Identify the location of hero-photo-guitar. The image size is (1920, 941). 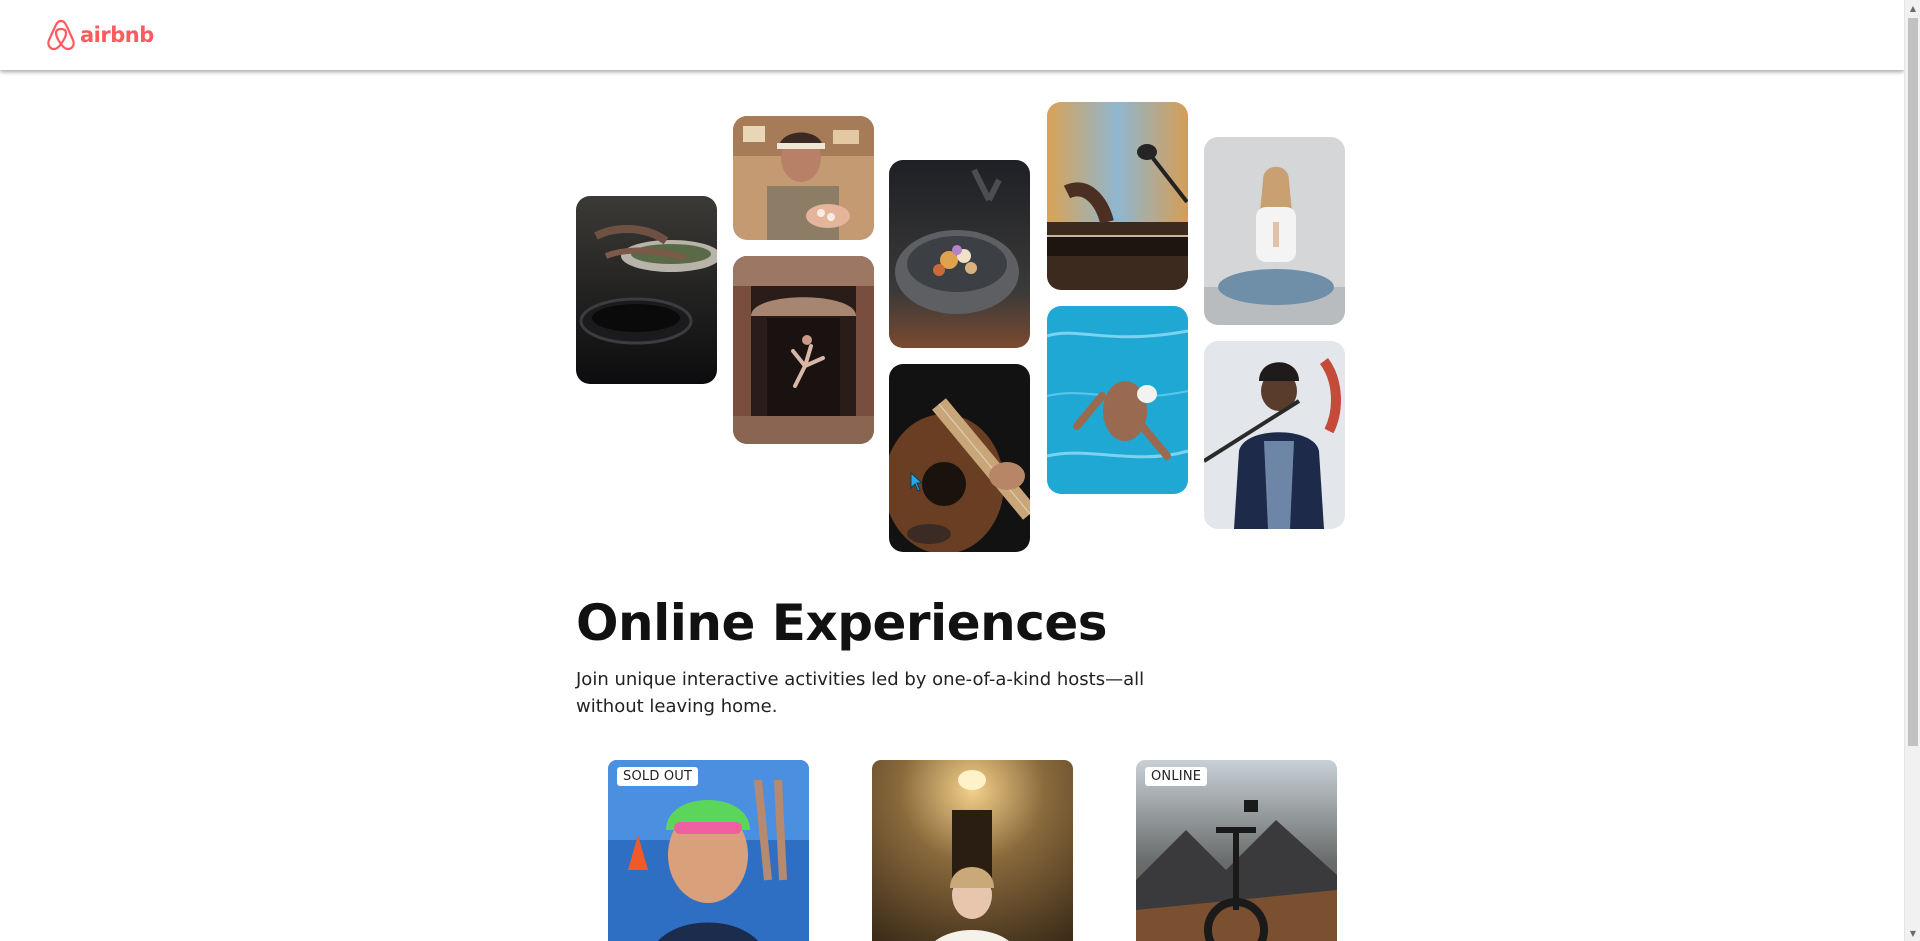
(959, 458).